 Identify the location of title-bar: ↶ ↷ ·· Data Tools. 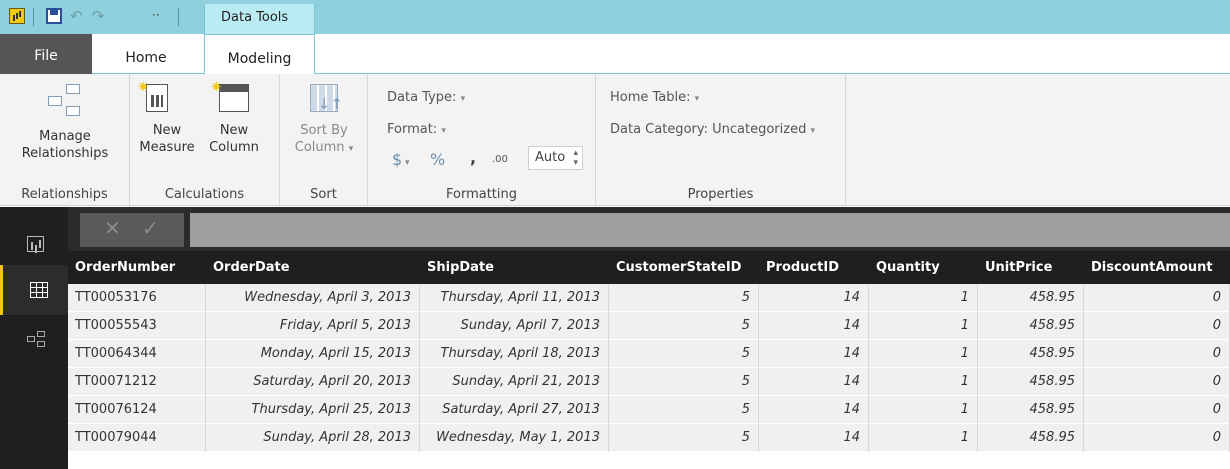
(615, 17).